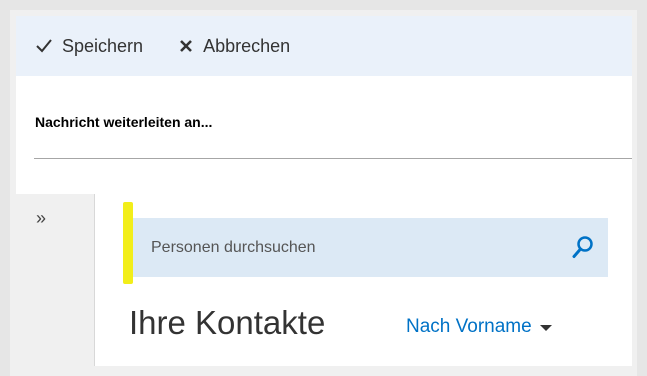  Describe the element at coordinates (583, 249) in the screenshot. I see `search-icon` at that location.